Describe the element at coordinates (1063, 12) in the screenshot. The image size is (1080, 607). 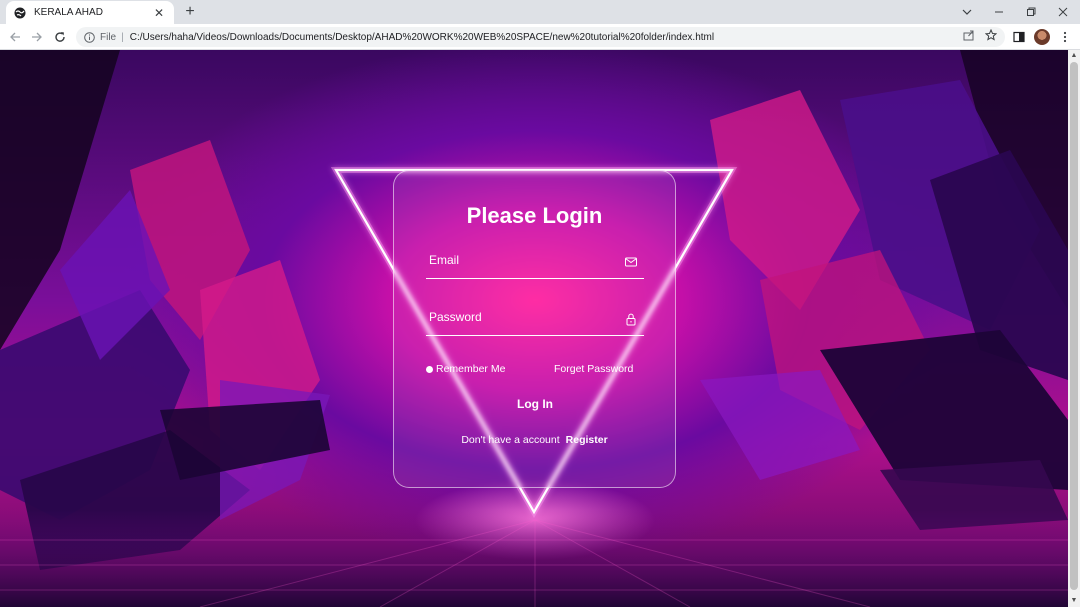
I see `close-window-icon` at that location.